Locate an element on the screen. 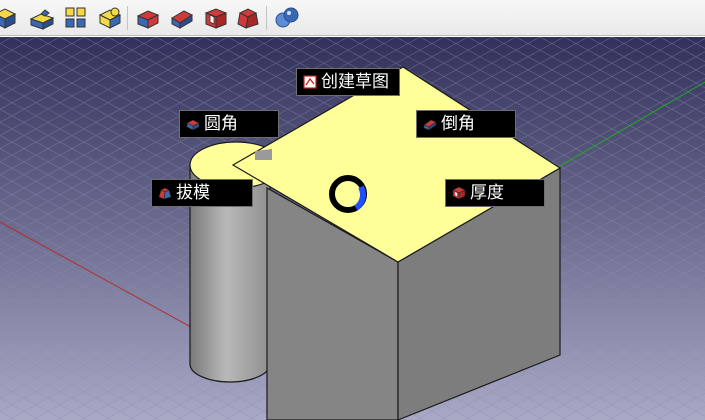 The height and width of the screenshot is (420, 705). create-sketch-icon is located at coordinates (310, 82).